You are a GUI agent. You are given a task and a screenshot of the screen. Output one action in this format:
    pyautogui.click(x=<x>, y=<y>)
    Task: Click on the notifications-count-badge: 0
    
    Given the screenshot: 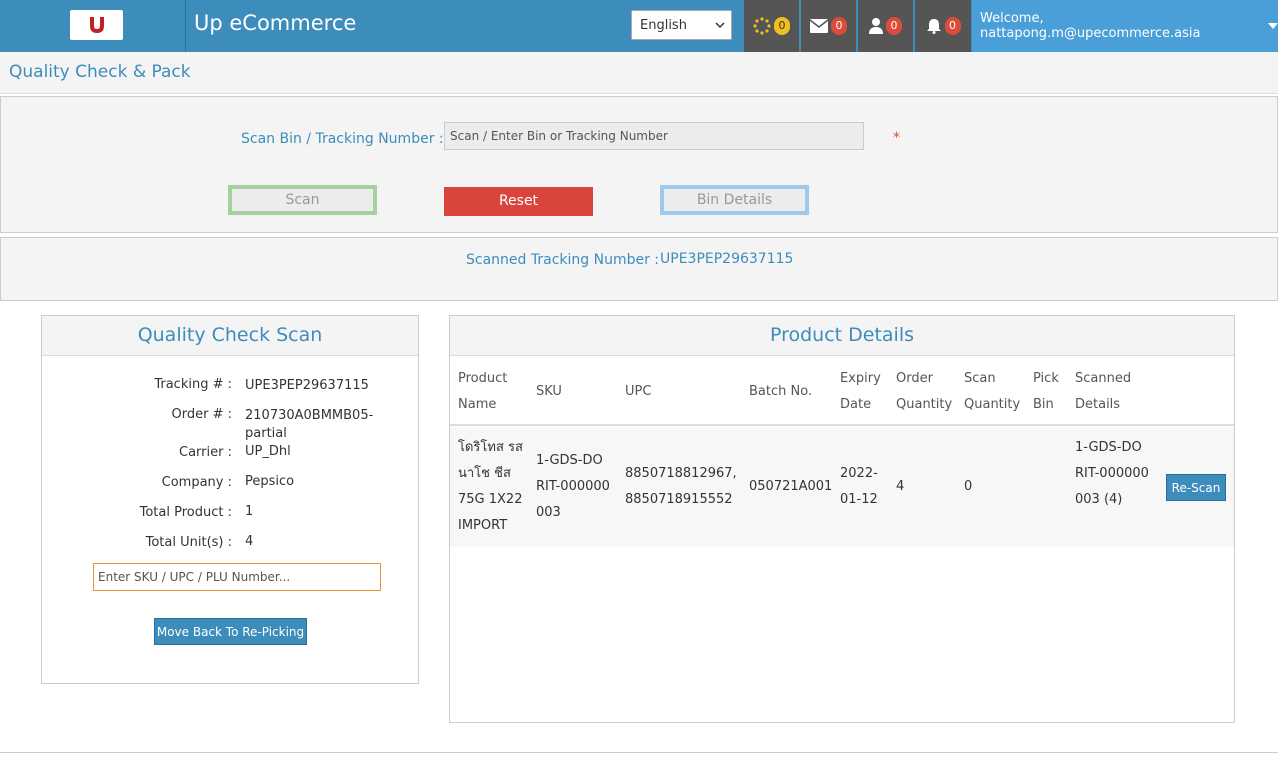 What is the action you would take?
    pyautogui.click(x=952, y=26)
    